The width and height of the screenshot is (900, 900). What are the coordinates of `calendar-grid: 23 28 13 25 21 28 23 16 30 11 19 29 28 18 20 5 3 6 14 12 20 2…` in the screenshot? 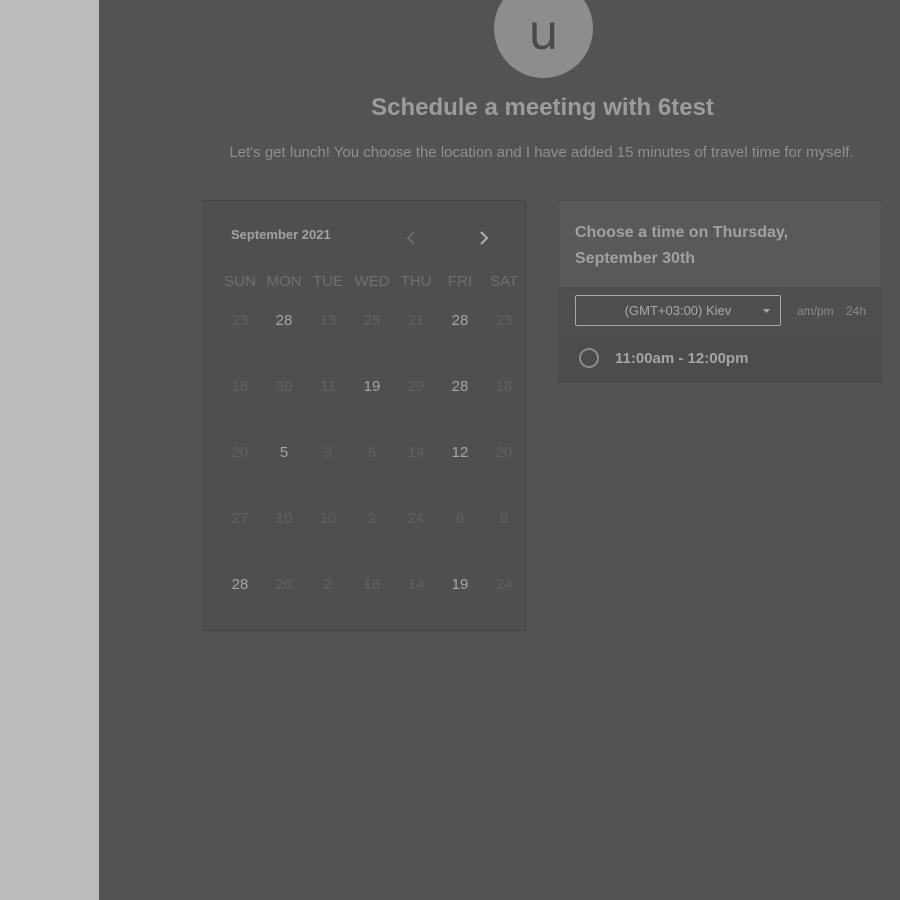 It's located at (372, 476).